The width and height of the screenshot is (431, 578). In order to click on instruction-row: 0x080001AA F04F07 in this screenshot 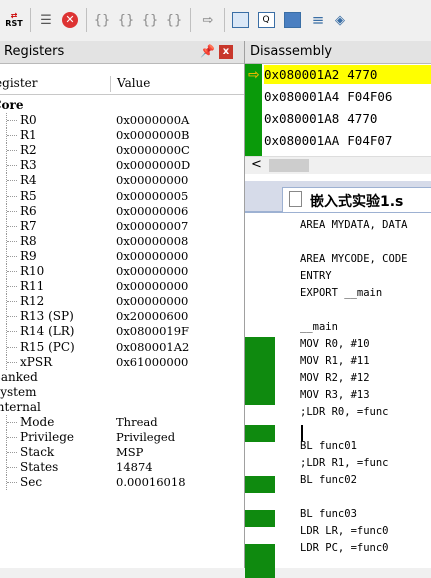, I will do `click(347, 140)`.